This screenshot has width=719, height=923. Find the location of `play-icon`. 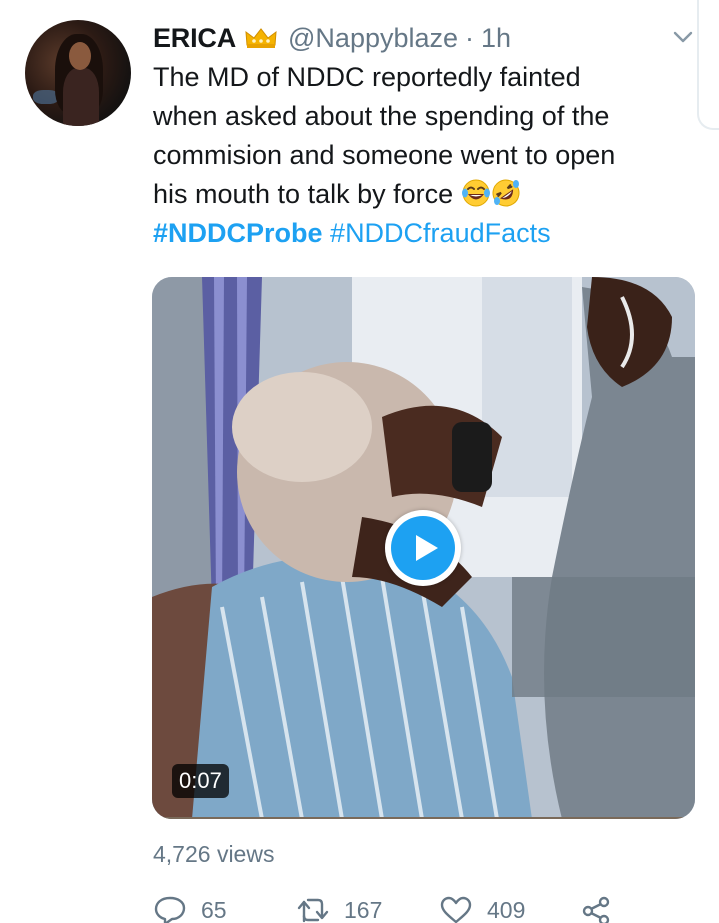

play-icon is located at coordinates (427, 548).